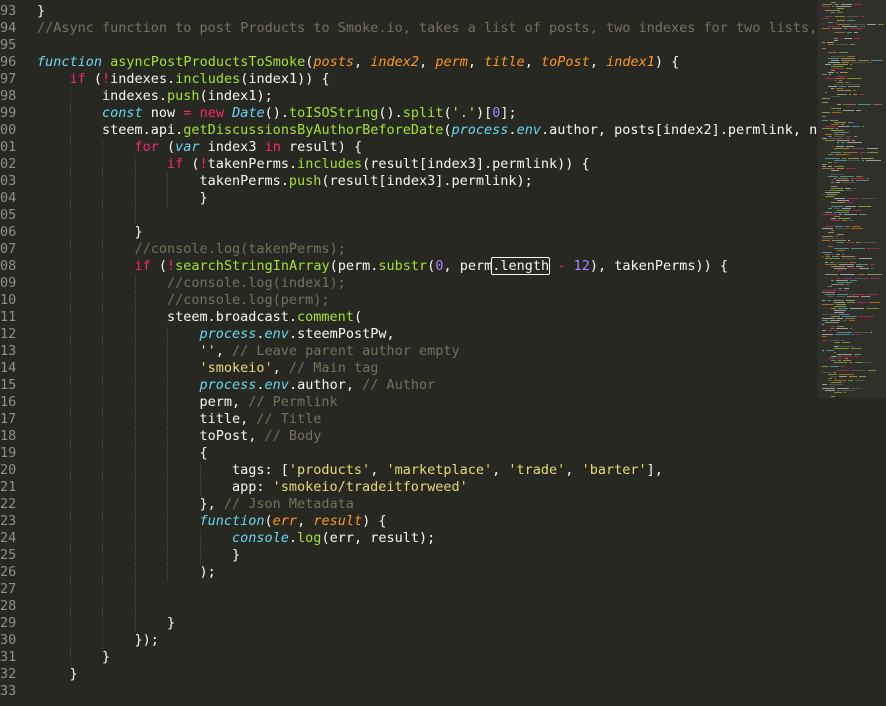 The image size is (886, 706). What do you see at coordinates (463, 113) in the screenshot?
I see `code-token: '.'` at bounding box center [463, 113].